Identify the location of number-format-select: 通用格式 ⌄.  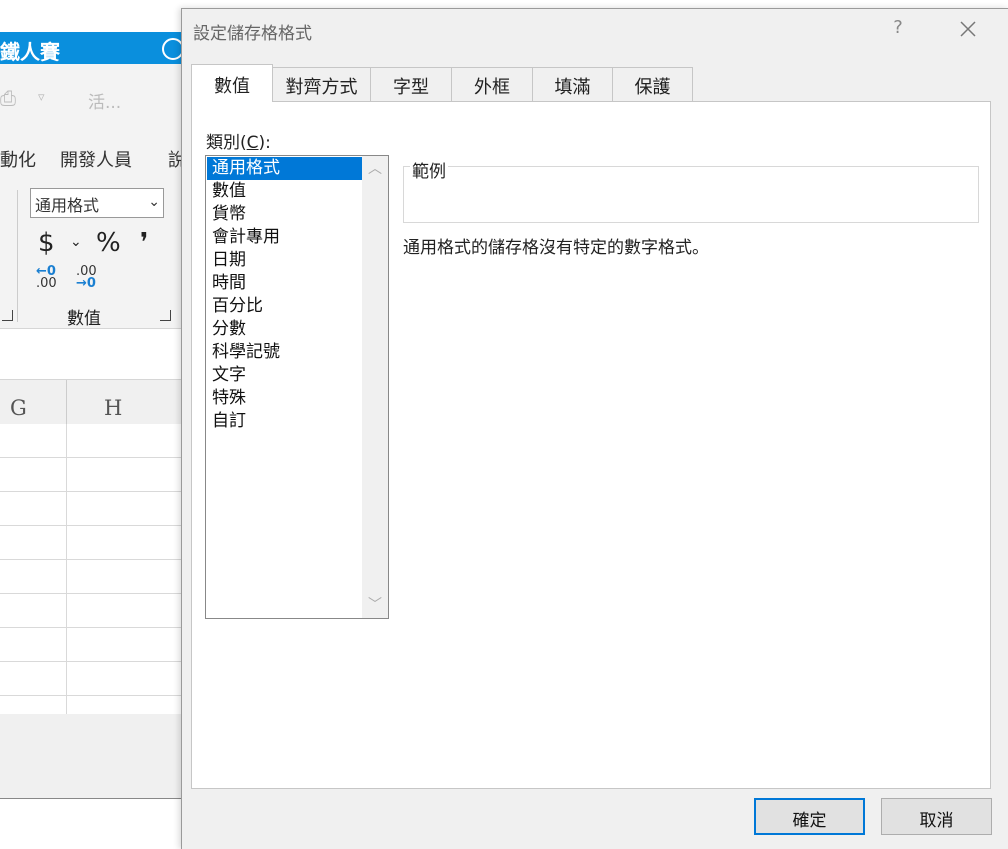
(97, 203).